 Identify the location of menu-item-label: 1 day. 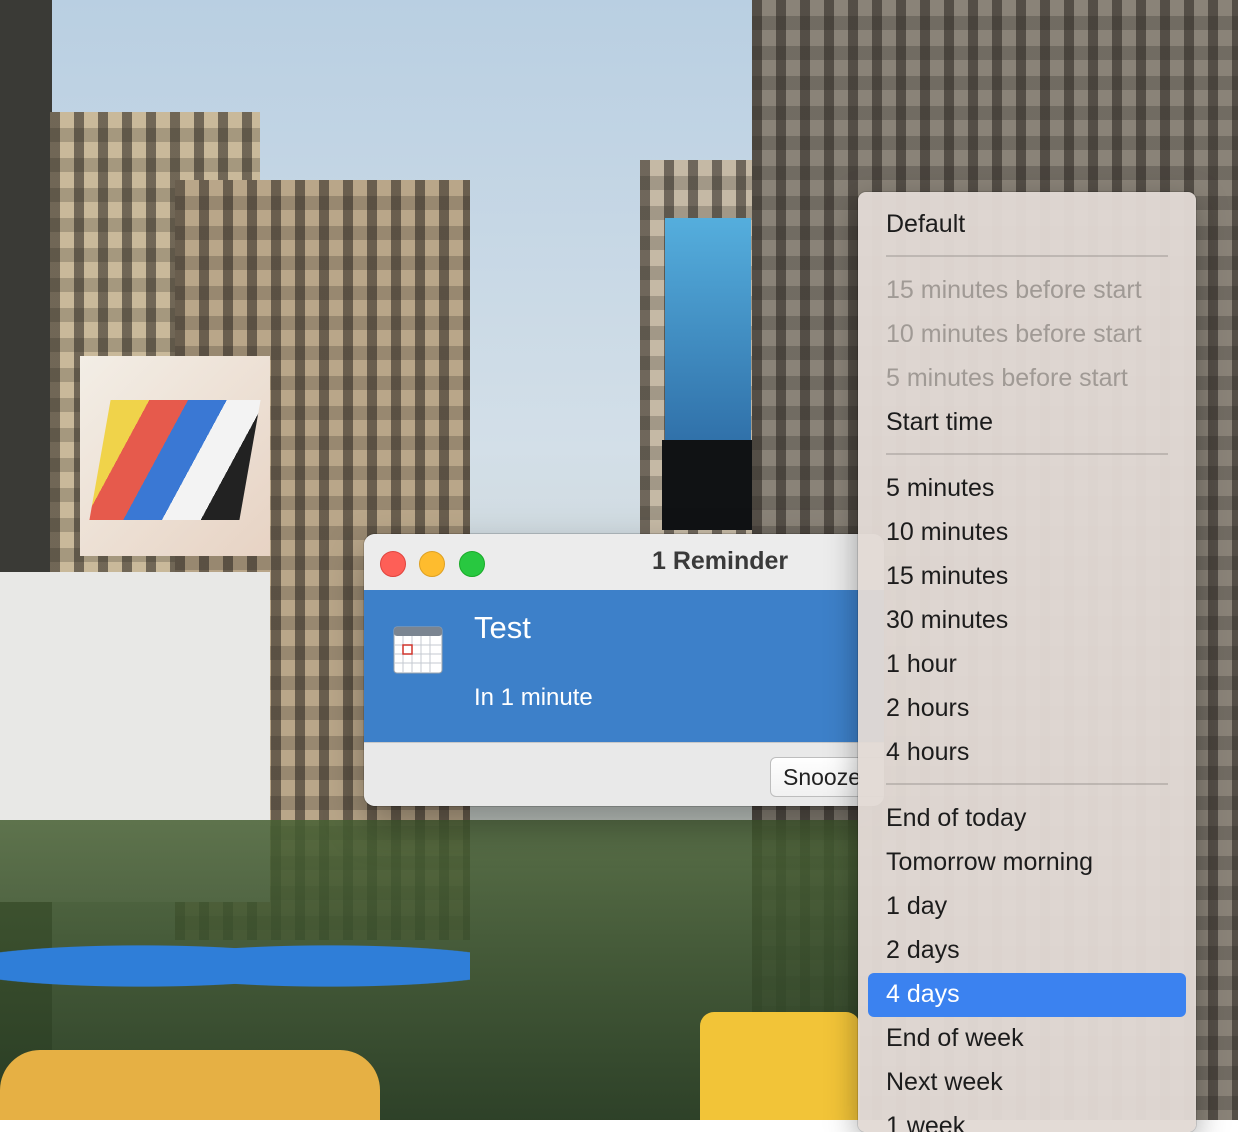
(917, 906).